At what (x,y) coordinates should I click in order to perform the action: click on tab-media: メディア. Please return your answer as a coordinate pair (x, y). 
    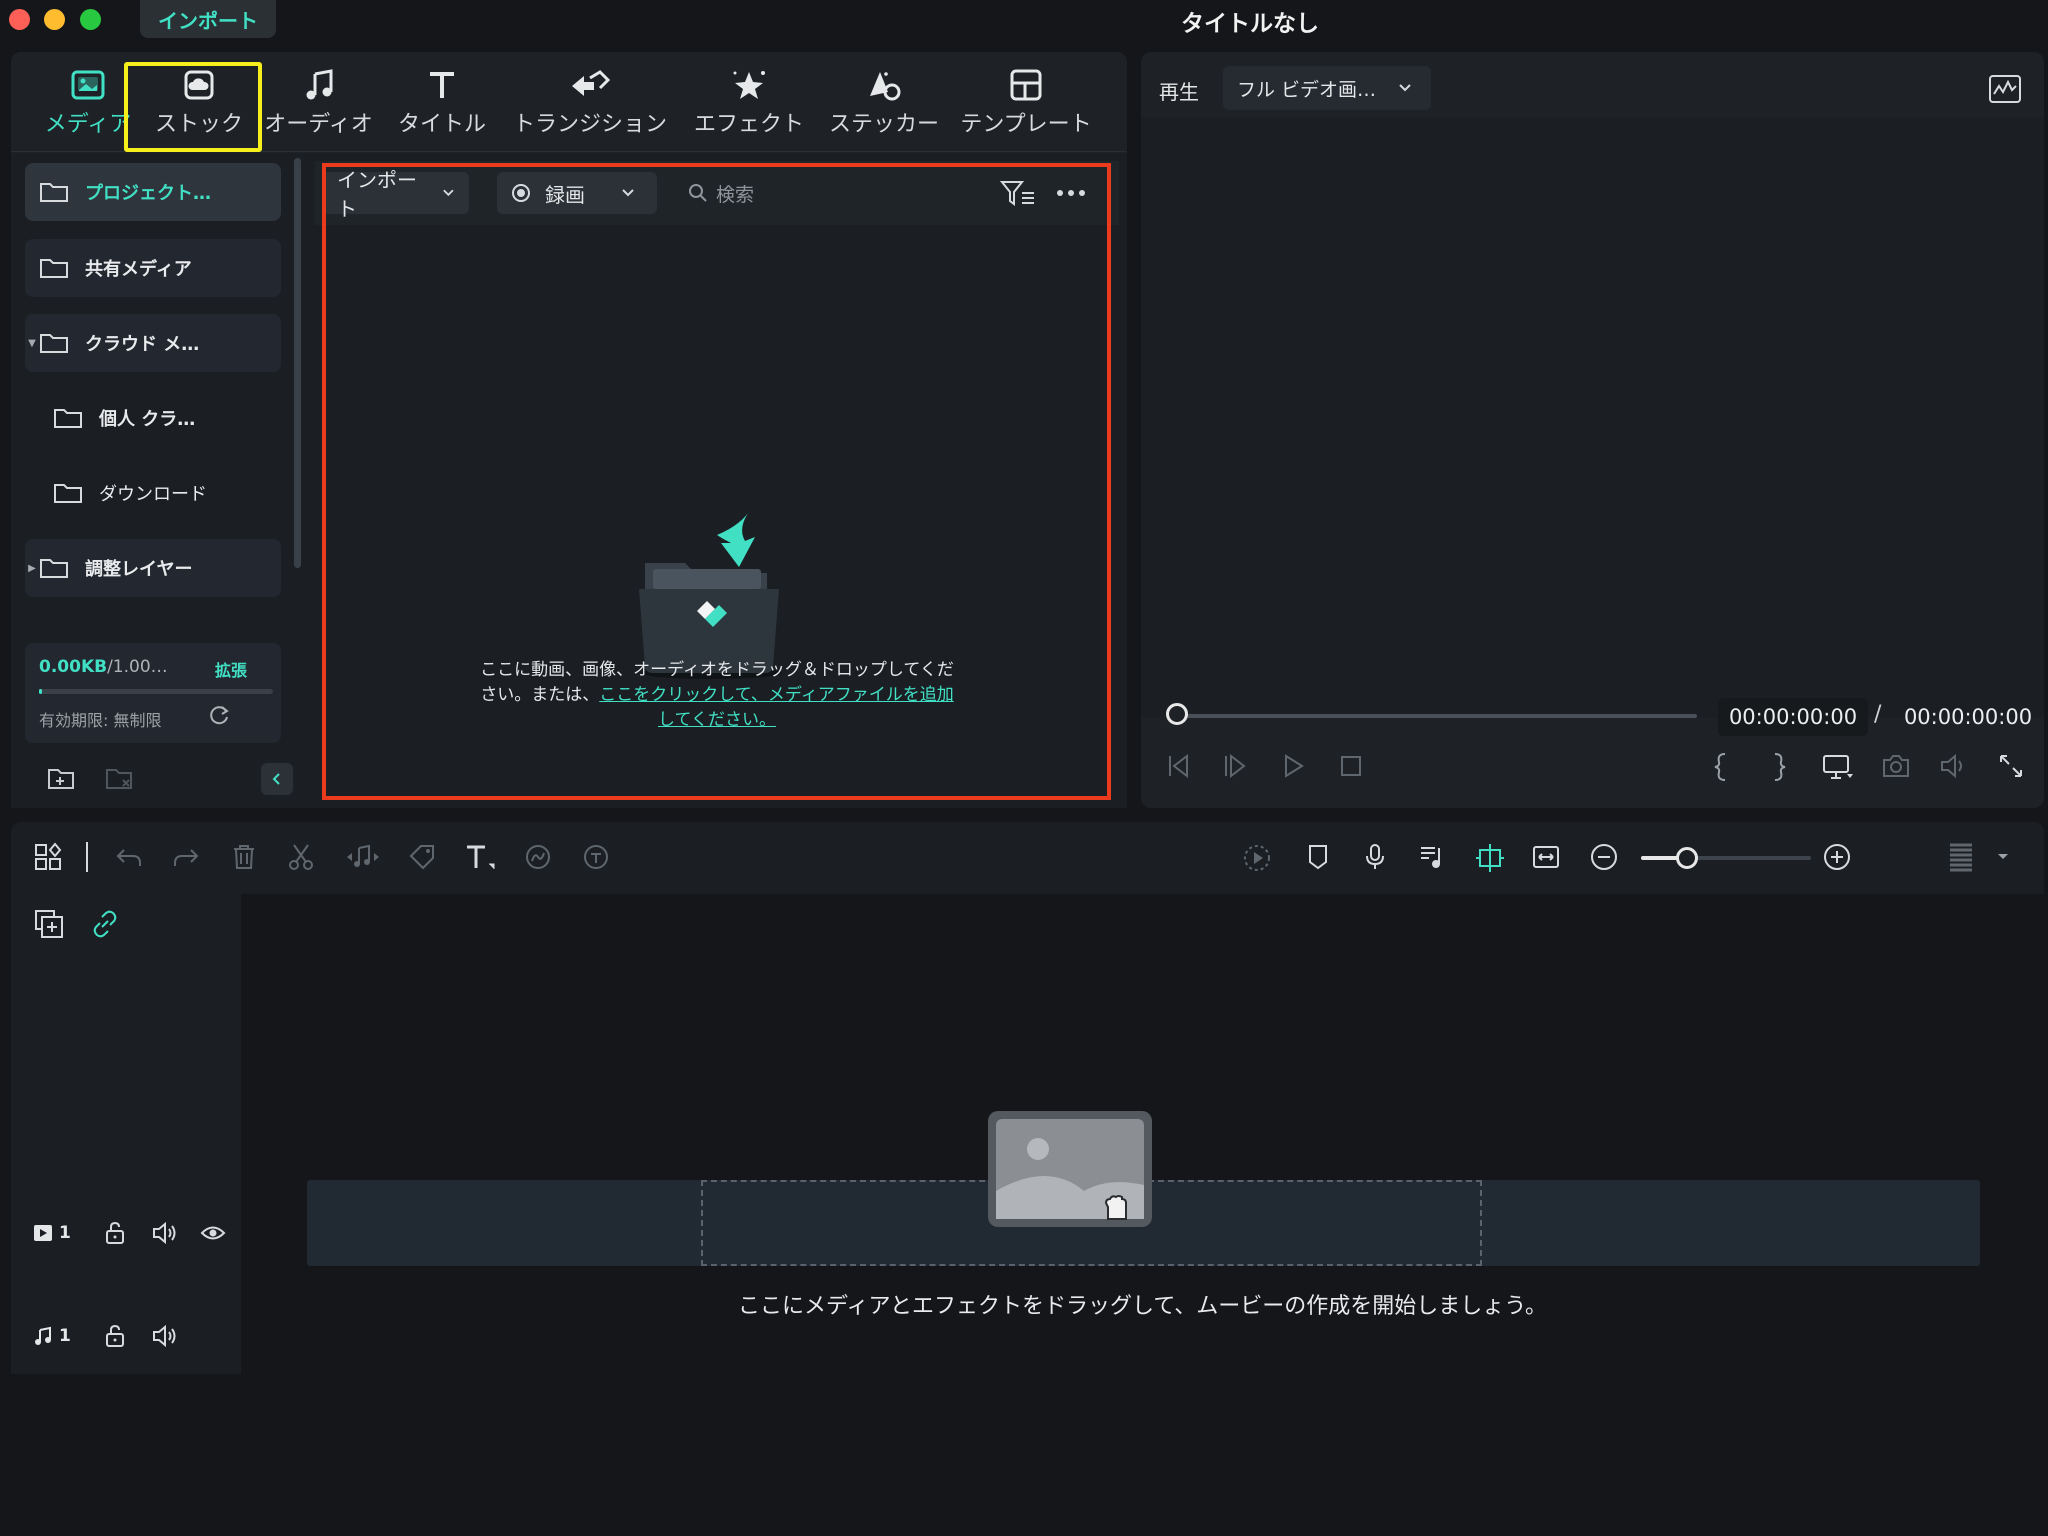
    Looking at the image, I should click on (88, 102).